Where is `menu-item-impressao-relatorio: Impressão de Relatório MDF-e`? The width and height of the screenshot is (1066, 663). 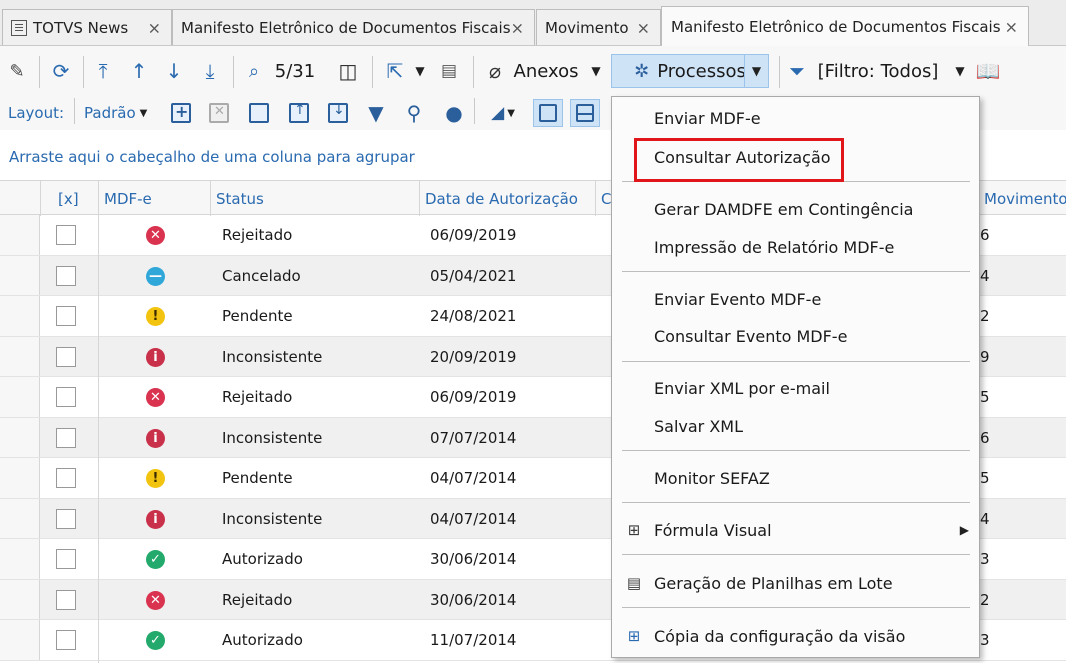
menu-item-impressao-relatorio: Impressão de Relatório MDF-e is located at coordinates (795, 247).